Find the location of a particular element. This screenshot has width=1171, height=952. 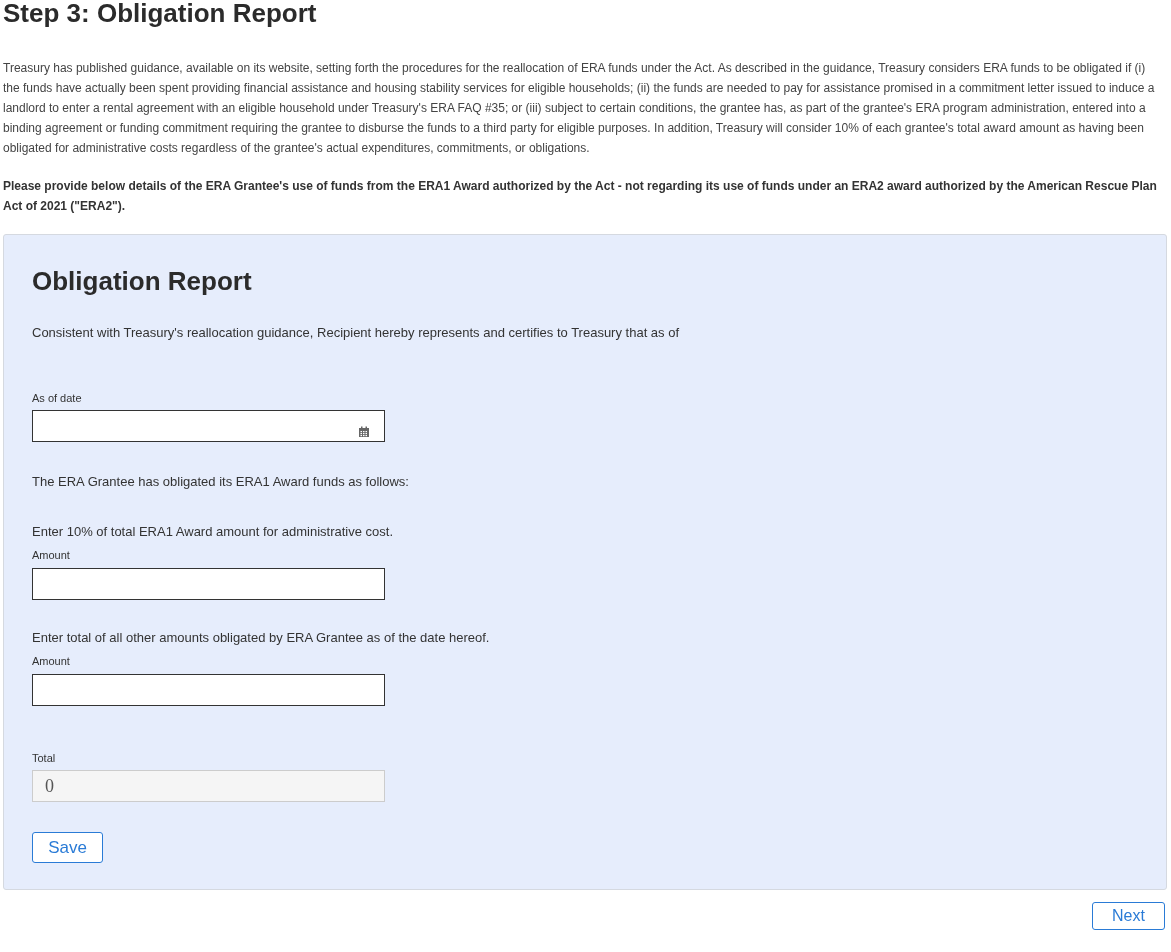

field-label: As of date is located at coordinates (57, 398).